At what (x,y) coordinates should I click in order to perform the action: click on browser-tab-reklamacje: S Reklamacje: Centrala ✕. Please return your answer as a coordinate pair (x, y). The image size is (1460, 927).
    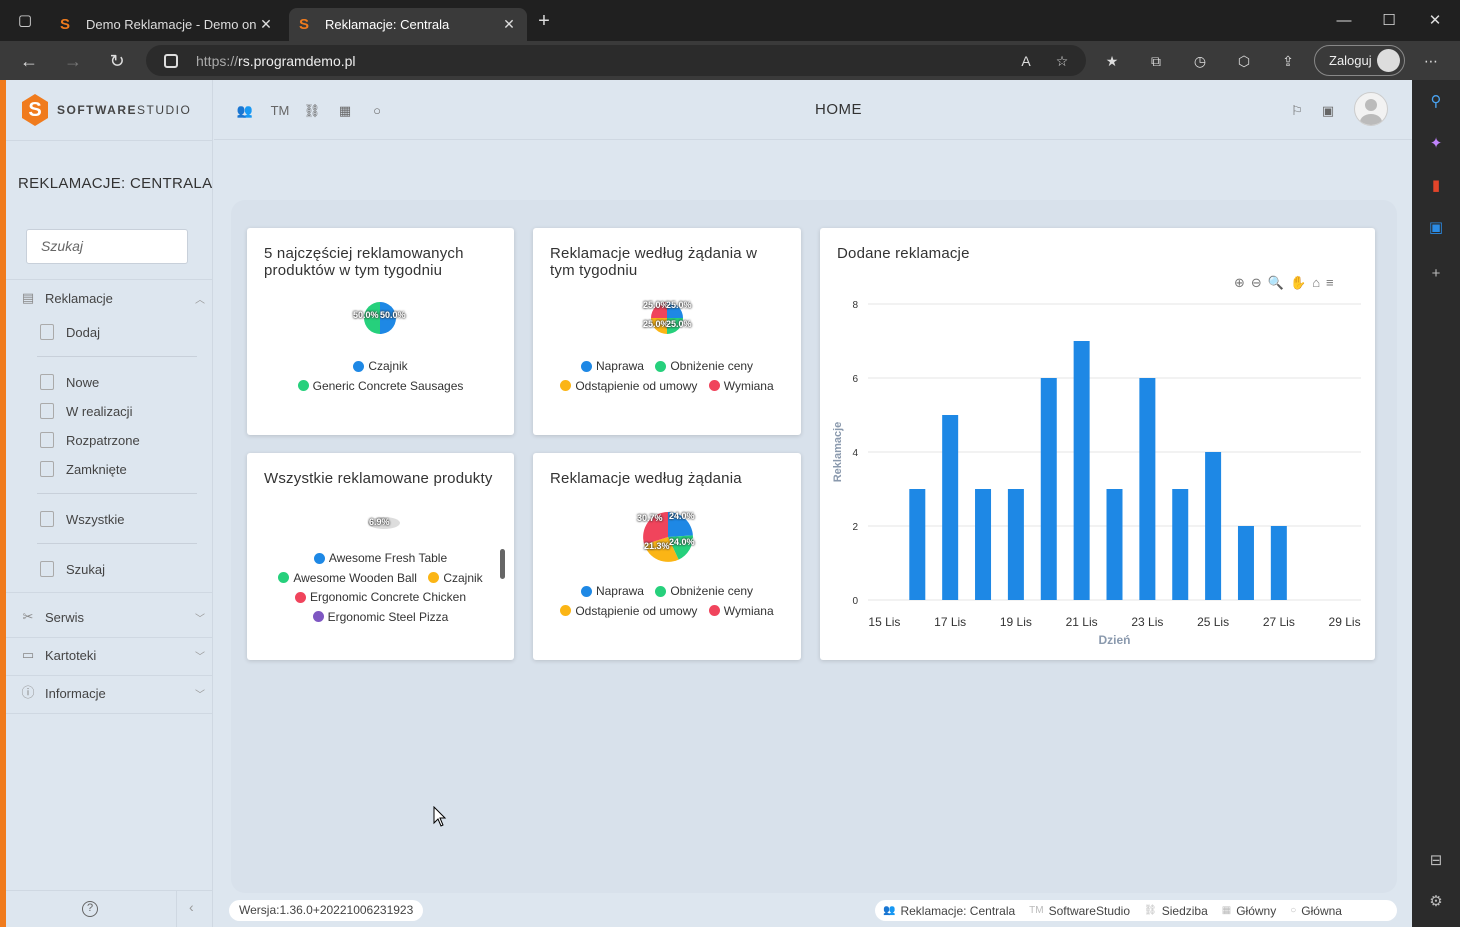
    Looking at the image, I should click on (408, 24).